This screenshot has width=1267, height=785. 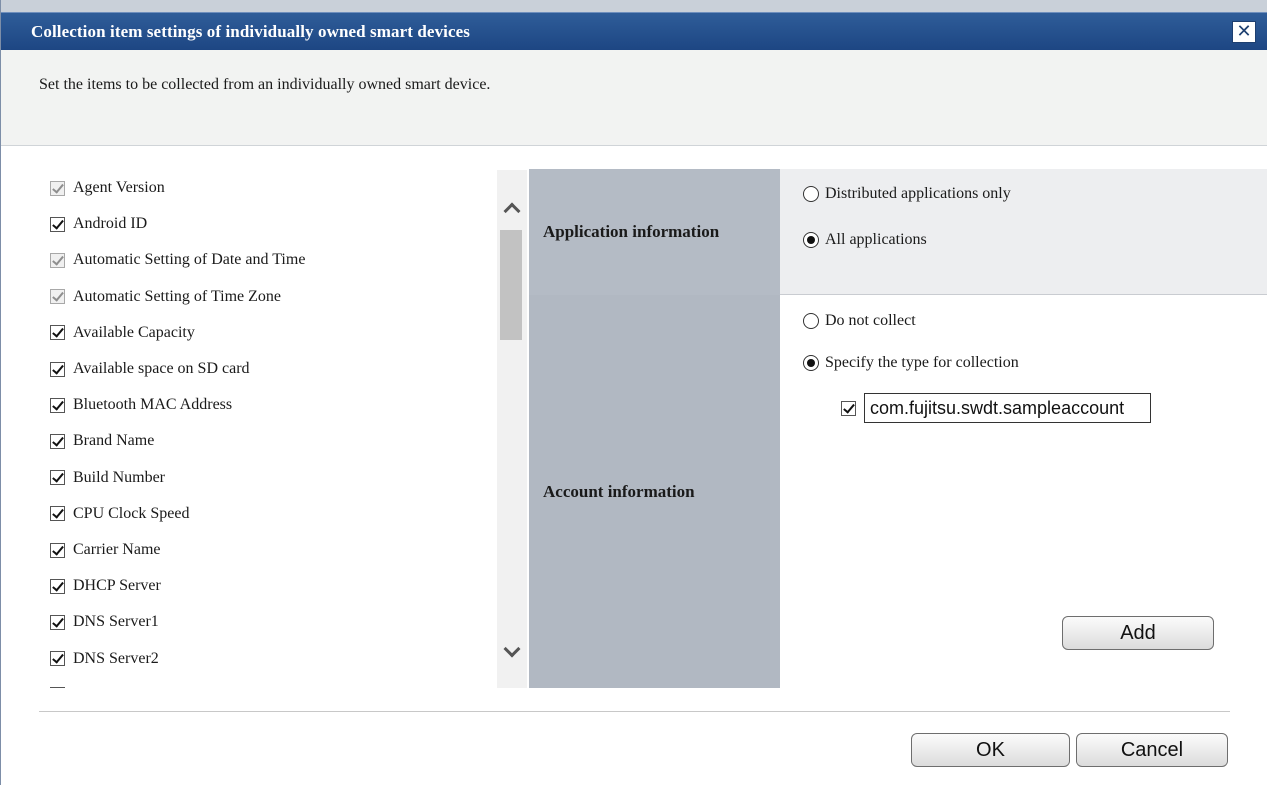 What do you see at coordinates (114, 441) in the screenshot?
I see `item-label: Brand Name` at bounding box center [114, 441].